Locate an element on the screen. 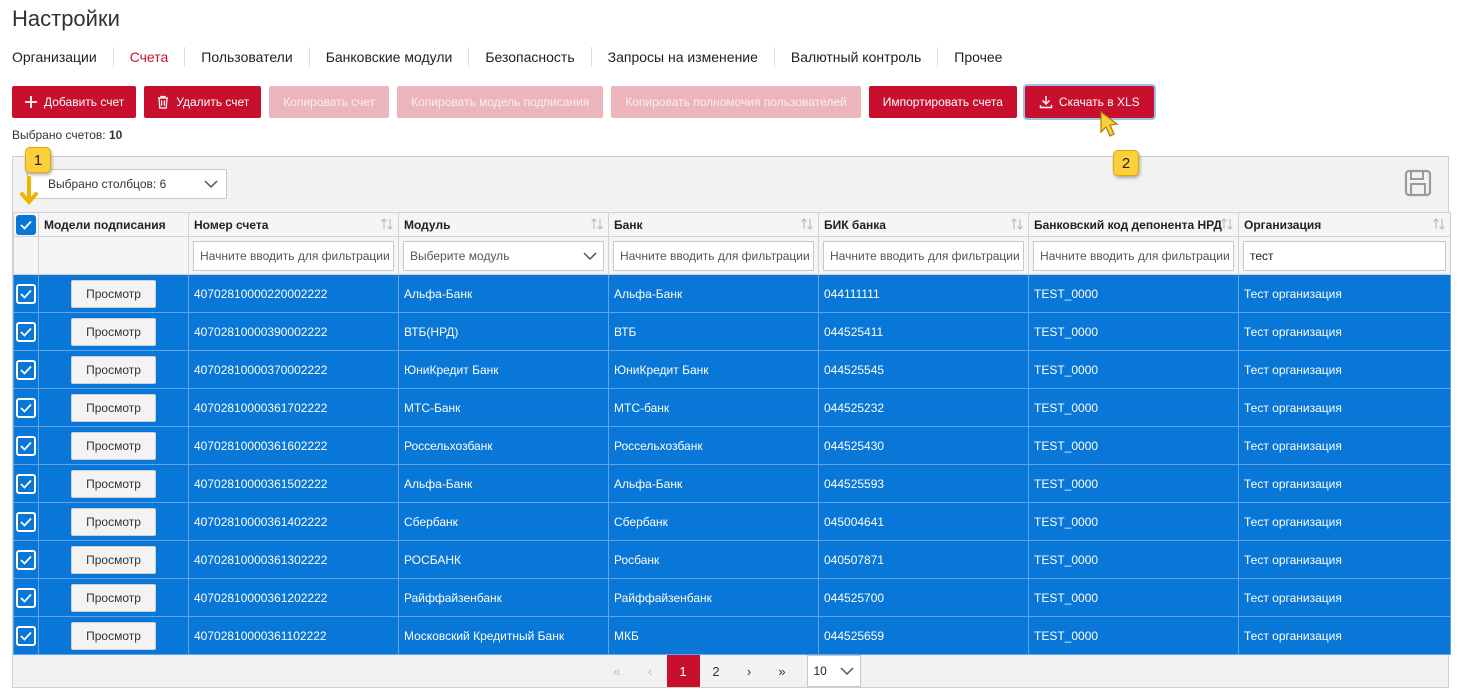 Image resolution: width=1460 pixels, height=692 pixels. page-1-button: 1 is located at coordinates (683, 671).